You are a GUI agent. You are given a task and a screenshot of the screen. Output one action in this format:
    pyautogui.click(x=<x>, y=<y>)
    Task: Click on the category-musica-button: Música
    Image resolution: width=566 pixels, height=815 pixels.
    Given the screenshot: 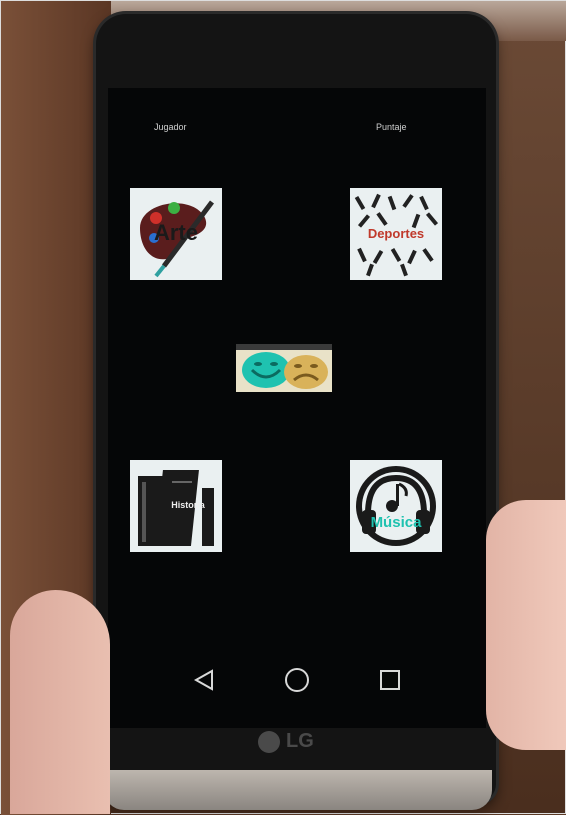 What is the action you would take?
    pyautogui.click(x=396, y=506)
    